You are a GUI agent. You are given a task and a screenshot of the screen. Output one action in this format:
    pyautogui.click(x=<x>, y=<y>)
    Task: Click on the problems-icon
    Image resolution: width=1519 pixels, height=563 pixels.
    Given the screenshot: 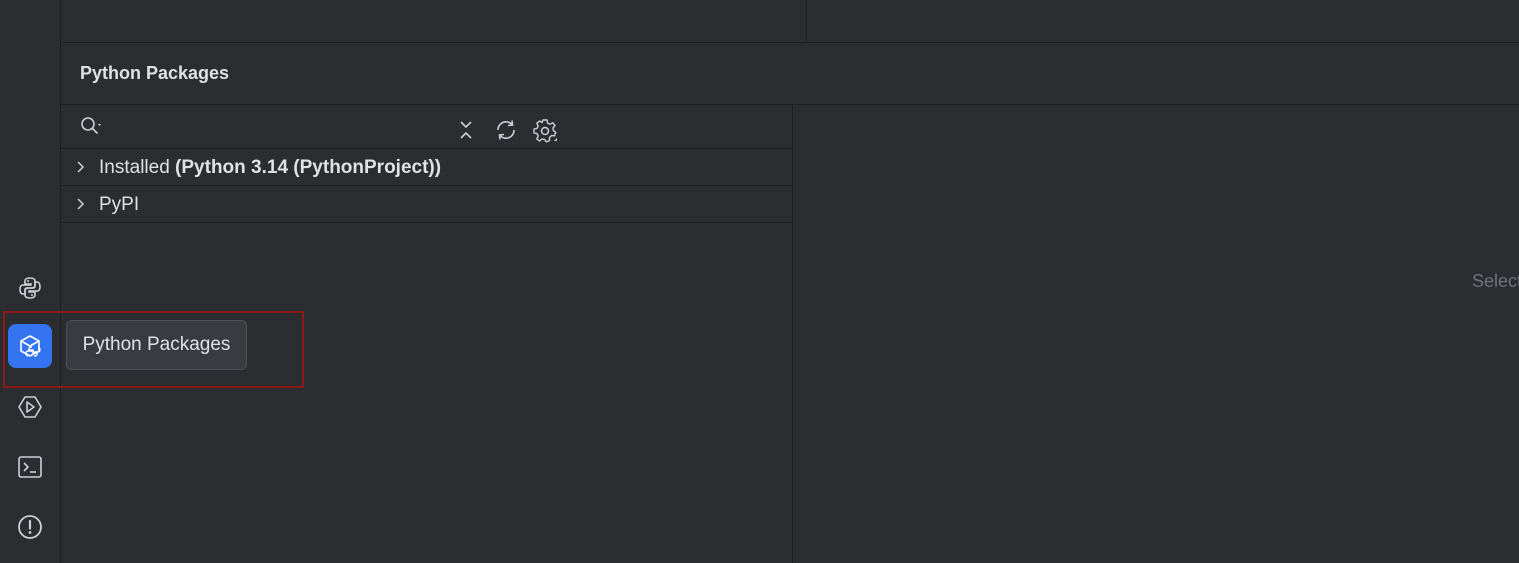 What is the action you would take?
    pyautogui.click(x=30, y=527)
    